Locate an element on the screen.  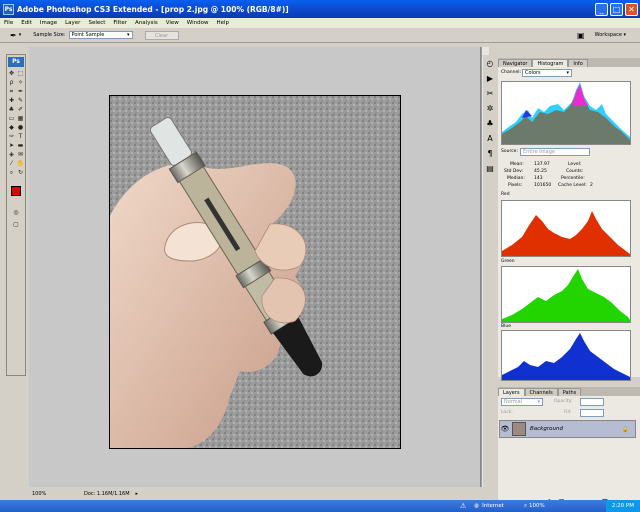
menu-filter: Filter is located at coordinates (120, 23).